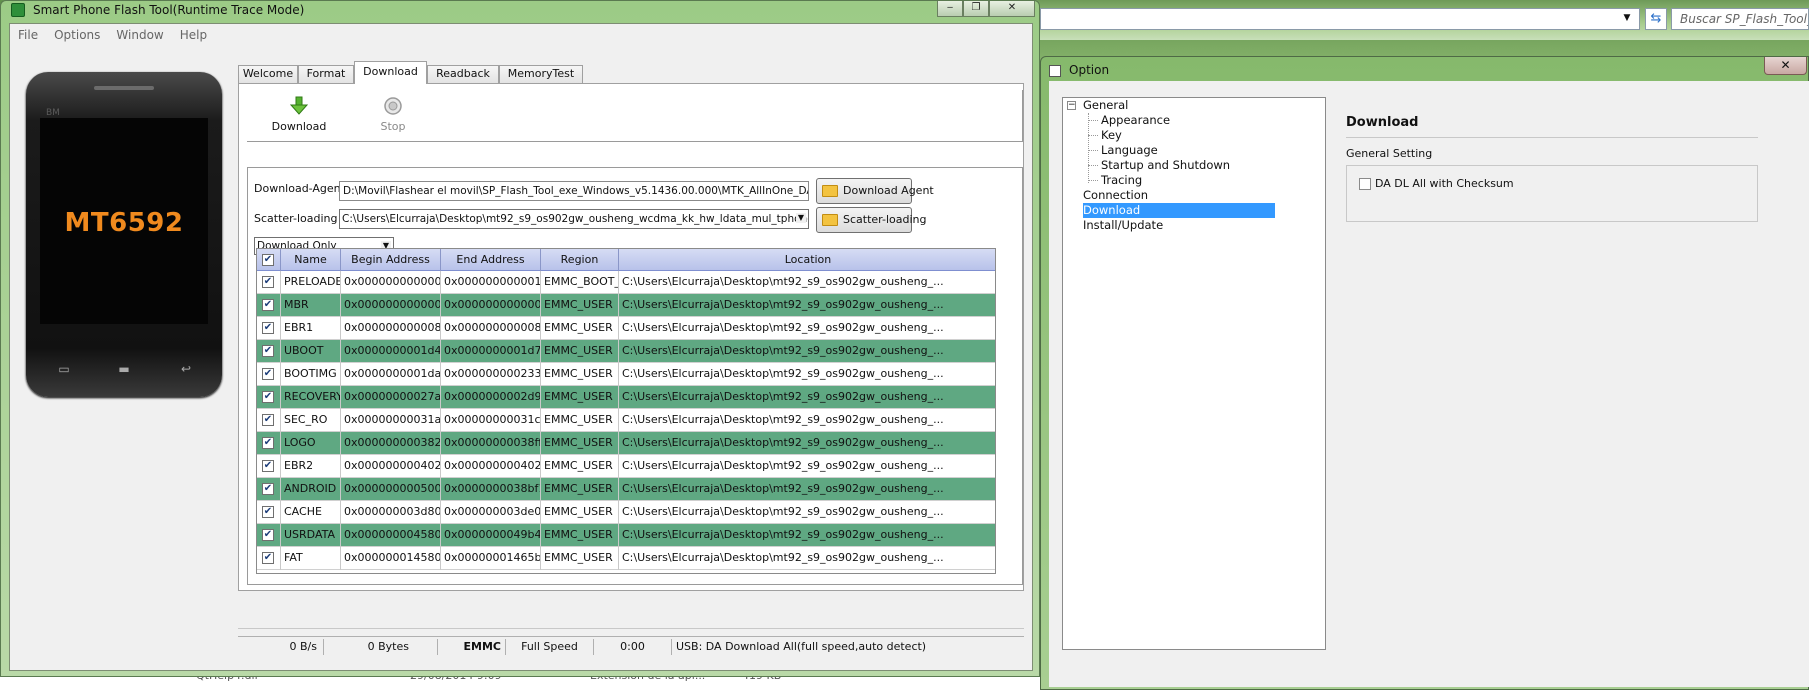 The height and width of the screenshot is (690, 1809). I want to click on close-button: ✕, so click(1012, 9).